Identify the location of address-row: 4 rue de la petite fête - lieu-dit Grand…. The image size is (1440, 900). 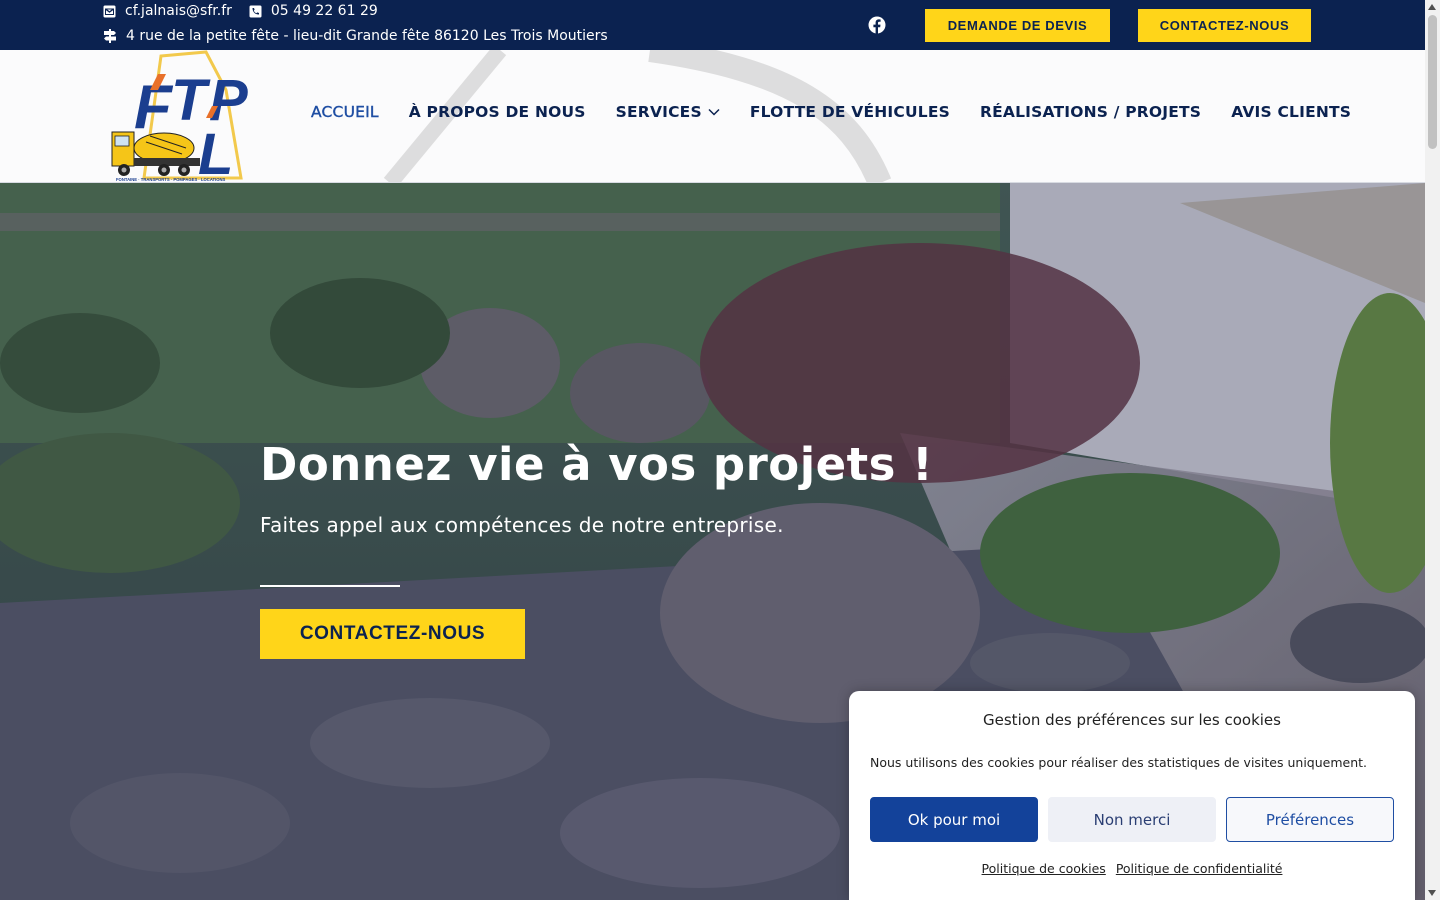
(364, 36).